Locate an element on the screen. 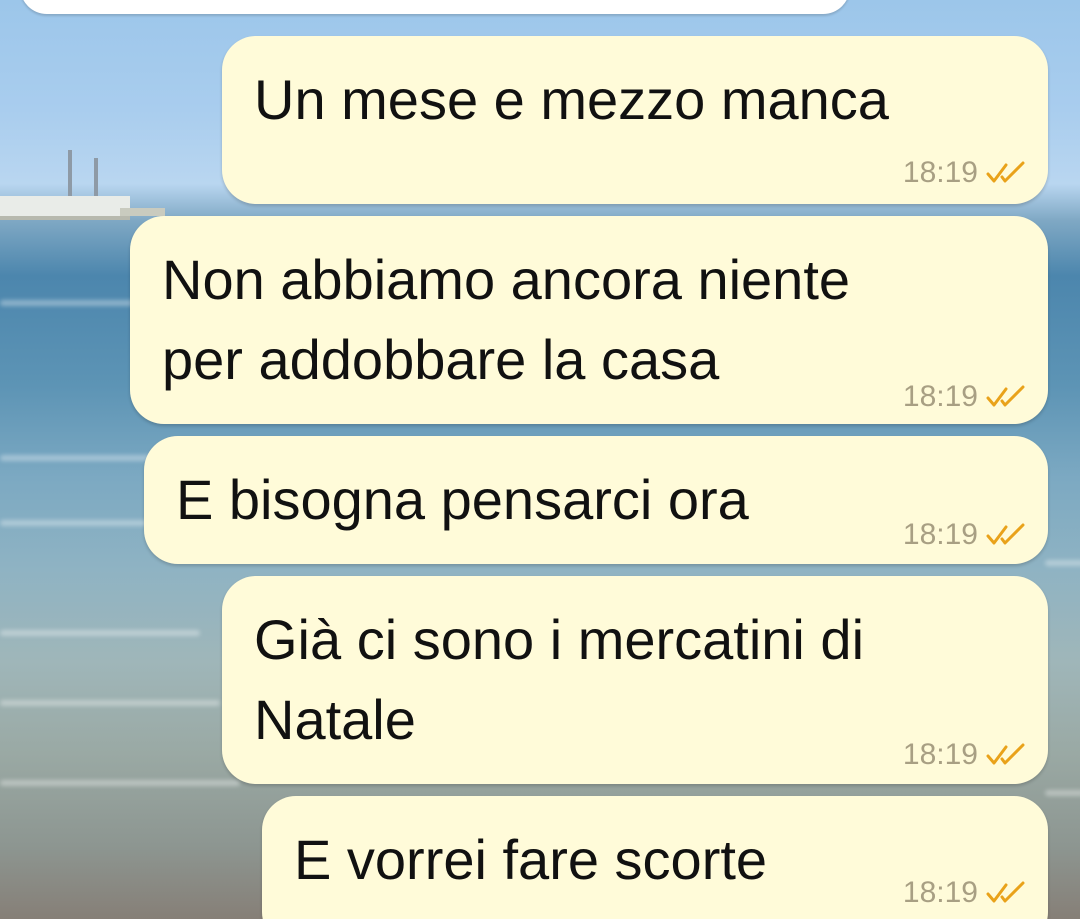 This screenshot has height=919, width=1080. message-text: Già ci sono i mercatini di Natale is located at coordinates (559, 679).